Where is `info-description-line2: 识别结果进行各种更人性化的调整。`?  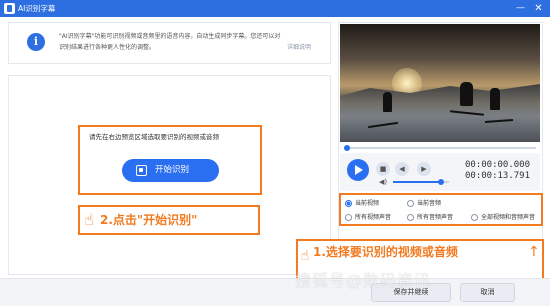
info-description-line2: 识别结果进行各种更人性化的调整。 is located at coordinates (107, 47).